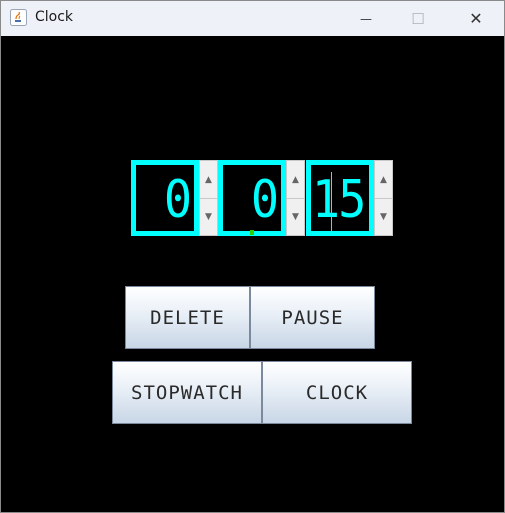  What do you see at coordinates (337, 392) in the screenshot?
I see `clock-button: CLOCK` at bounding box center [337, 392].